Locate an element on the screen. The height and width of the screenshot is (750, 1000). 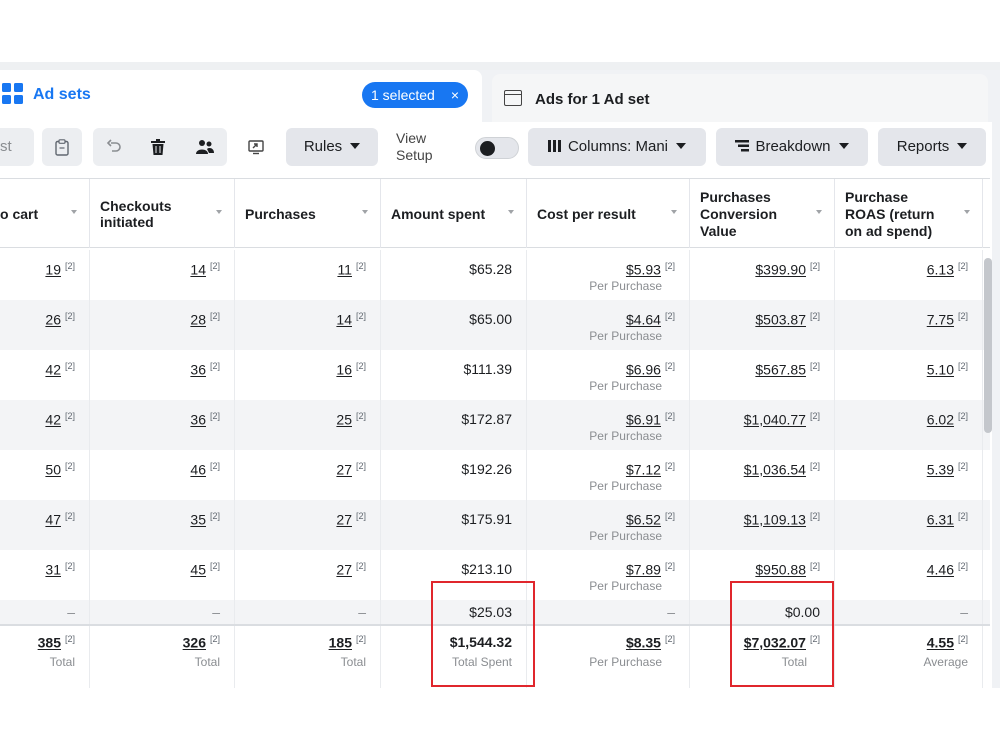
column-header-conversion-value: Purchases Conversion Value is located at coordinates (762, 213).